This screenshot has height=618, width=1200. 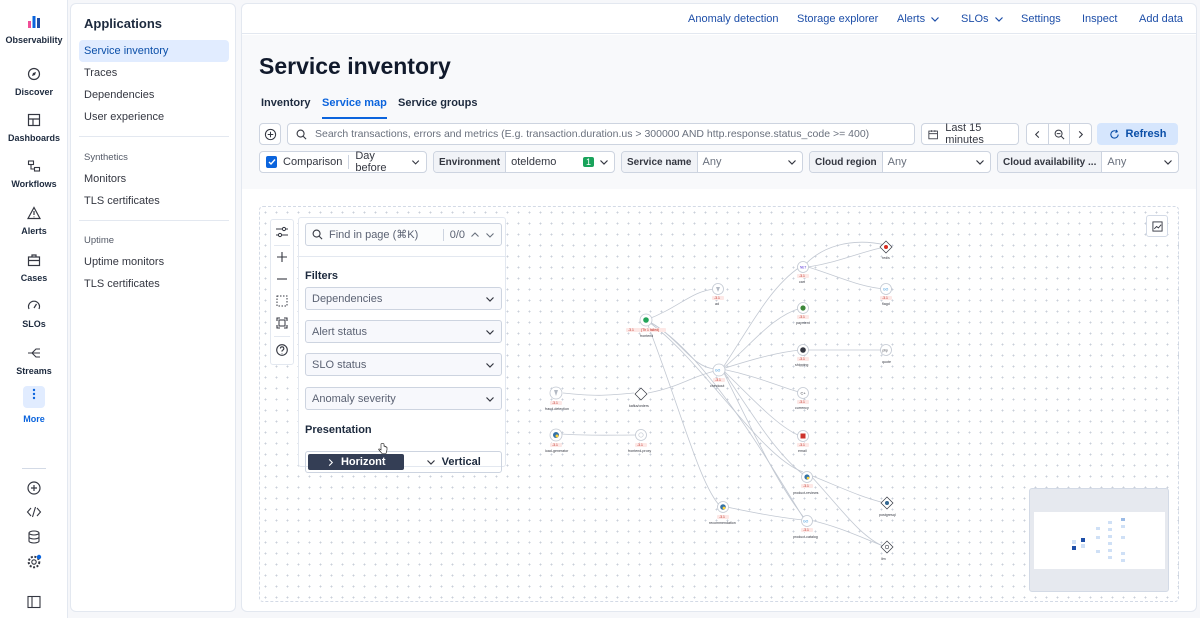 What do you see at coordinates (886, 295) in the screenshot?
I see `node-flagd: GO -3.1 flagd` at bounding box center [886, 295].